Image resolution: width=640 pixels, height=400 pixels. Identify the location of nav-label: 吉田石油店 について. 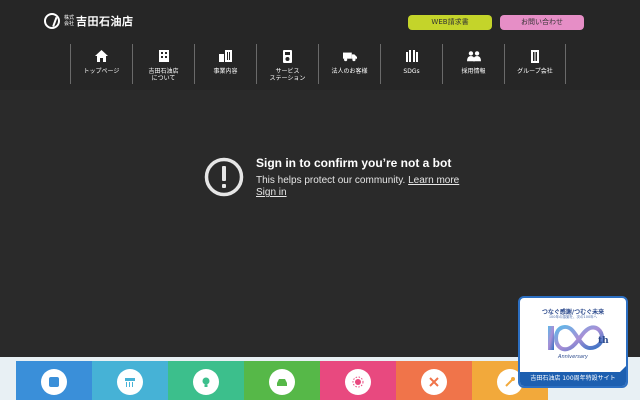
(163, 75).